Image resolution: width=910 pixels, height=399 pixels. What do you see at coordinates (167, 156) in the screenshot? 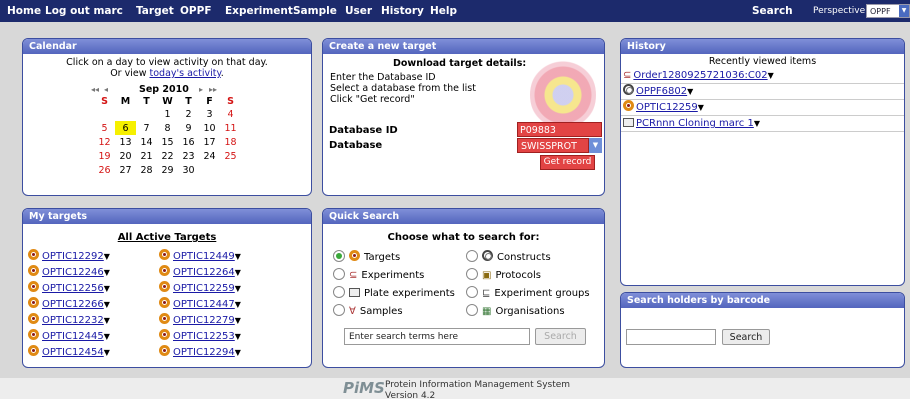
I see `calendar-day: 22` at bounding box center [167, 156].